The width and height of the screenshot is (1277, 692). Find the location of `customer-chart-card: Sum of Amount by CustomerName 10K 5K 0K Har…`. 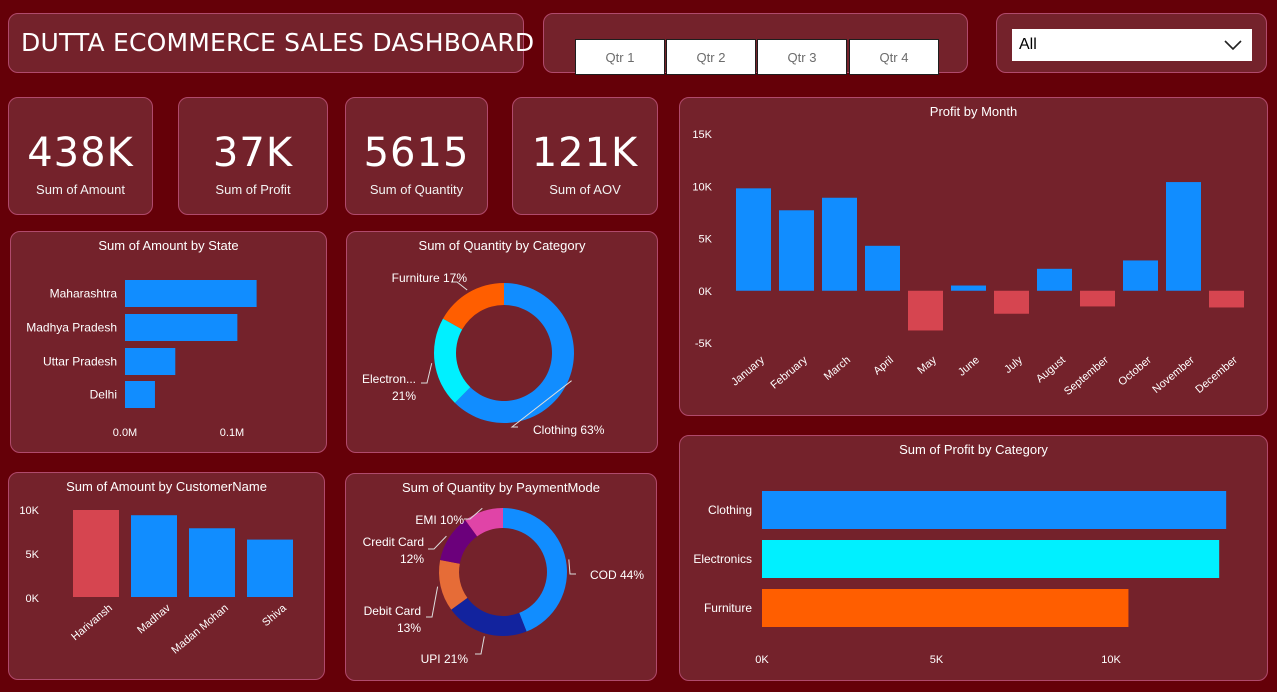

customer-chart-card: Sum of Amount by CustomerName 10K 5K 0K Har… is located at coordinates (166, 576).